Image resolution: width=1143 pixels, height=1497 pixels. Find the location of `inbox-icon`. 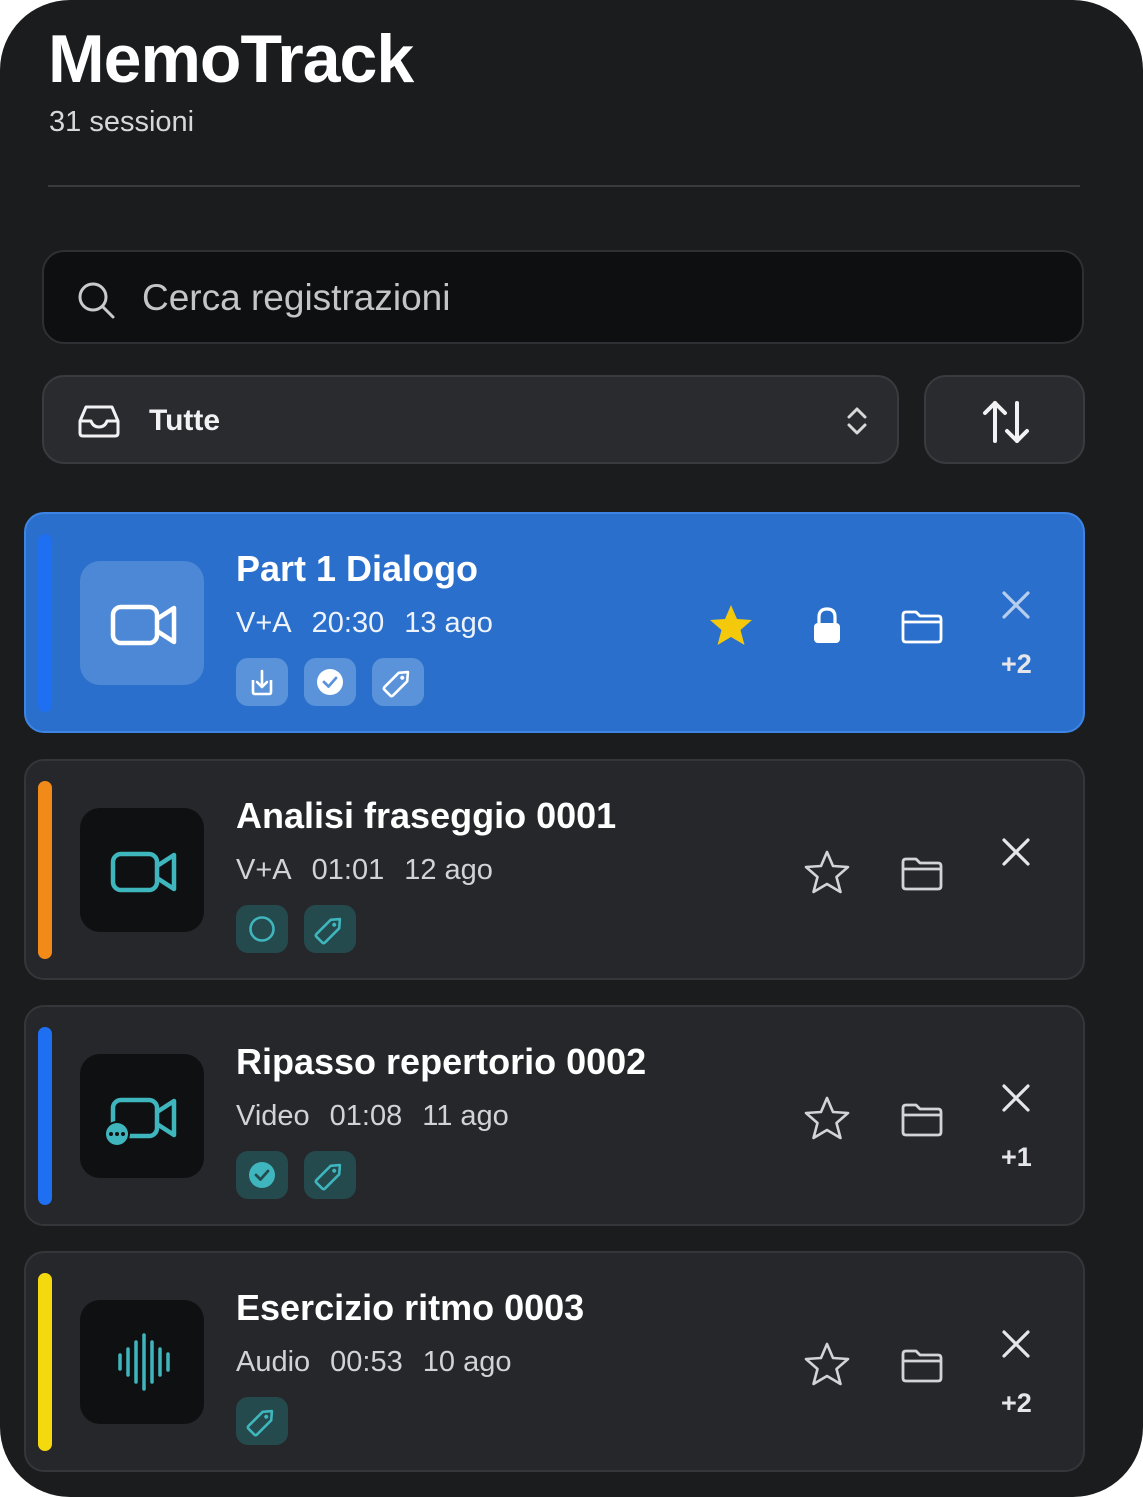

inbox-icon is located at coordinates (99, 421).